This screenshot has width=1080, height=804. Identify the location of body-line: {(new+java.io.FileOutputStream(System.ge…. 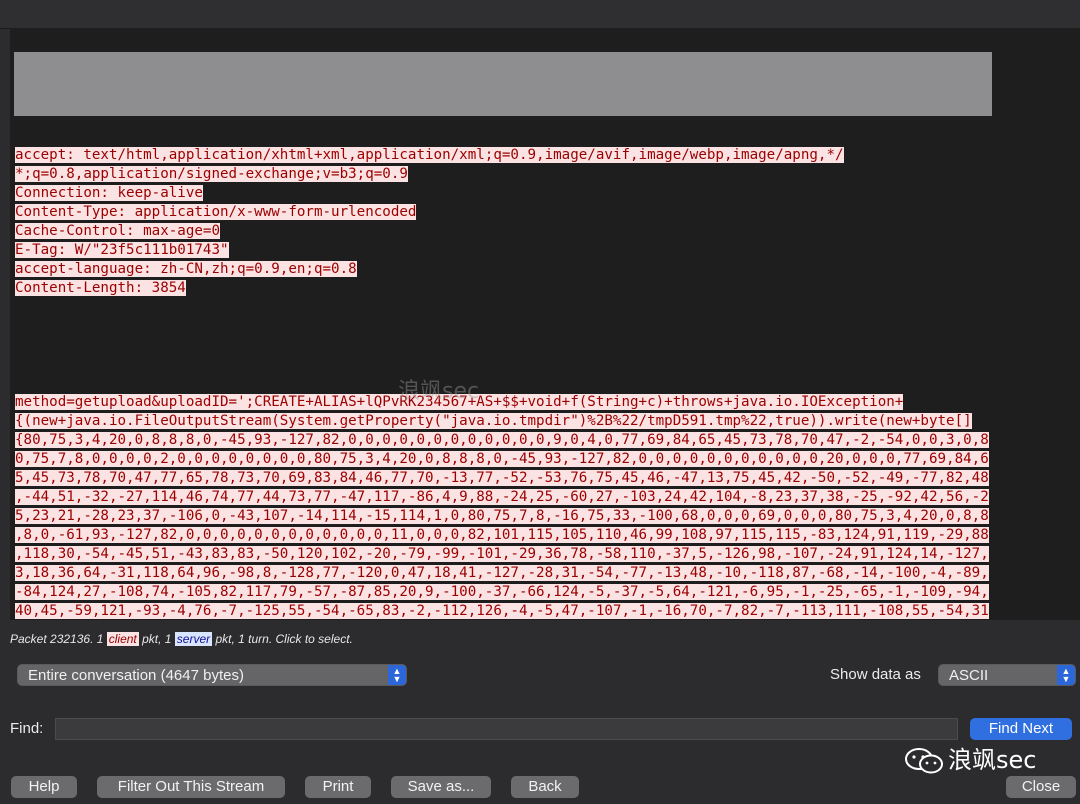
(493, 421).